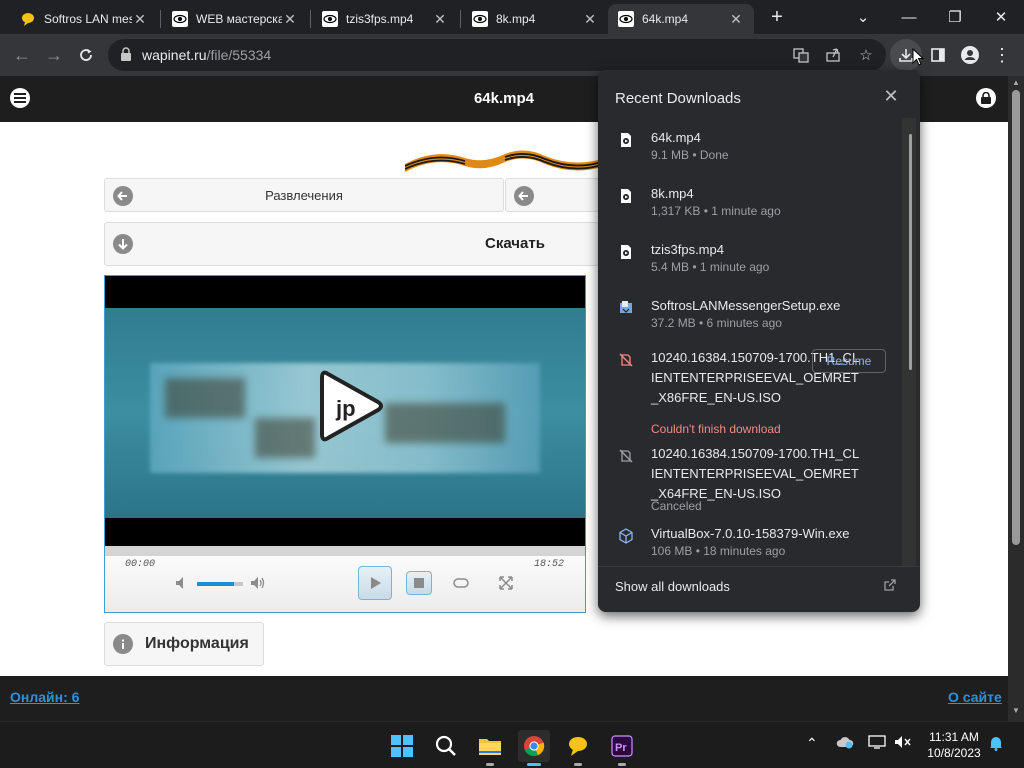 The height and width of the screenshot is (768, 1024). Describe the element at coordinates (385, 19) in the screenshot. I see `tab-tzis3fps: tzis3fps.mp4 ✕` at that location.